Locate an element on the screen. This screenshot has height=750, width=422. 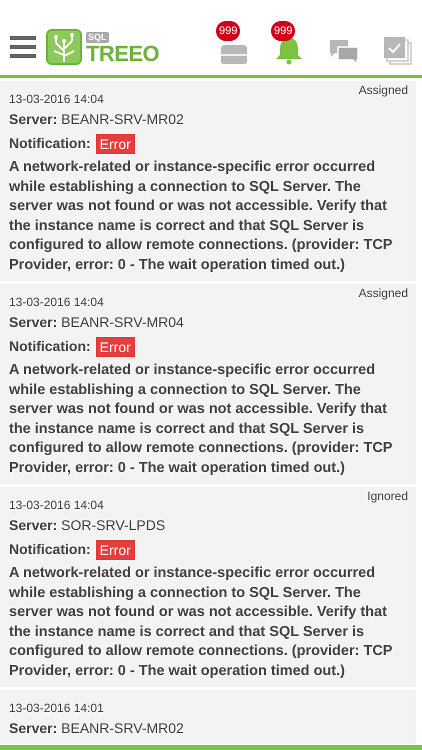
server-text: Server: SOR-SRV-LPDS is located at coordinates (87, 525).